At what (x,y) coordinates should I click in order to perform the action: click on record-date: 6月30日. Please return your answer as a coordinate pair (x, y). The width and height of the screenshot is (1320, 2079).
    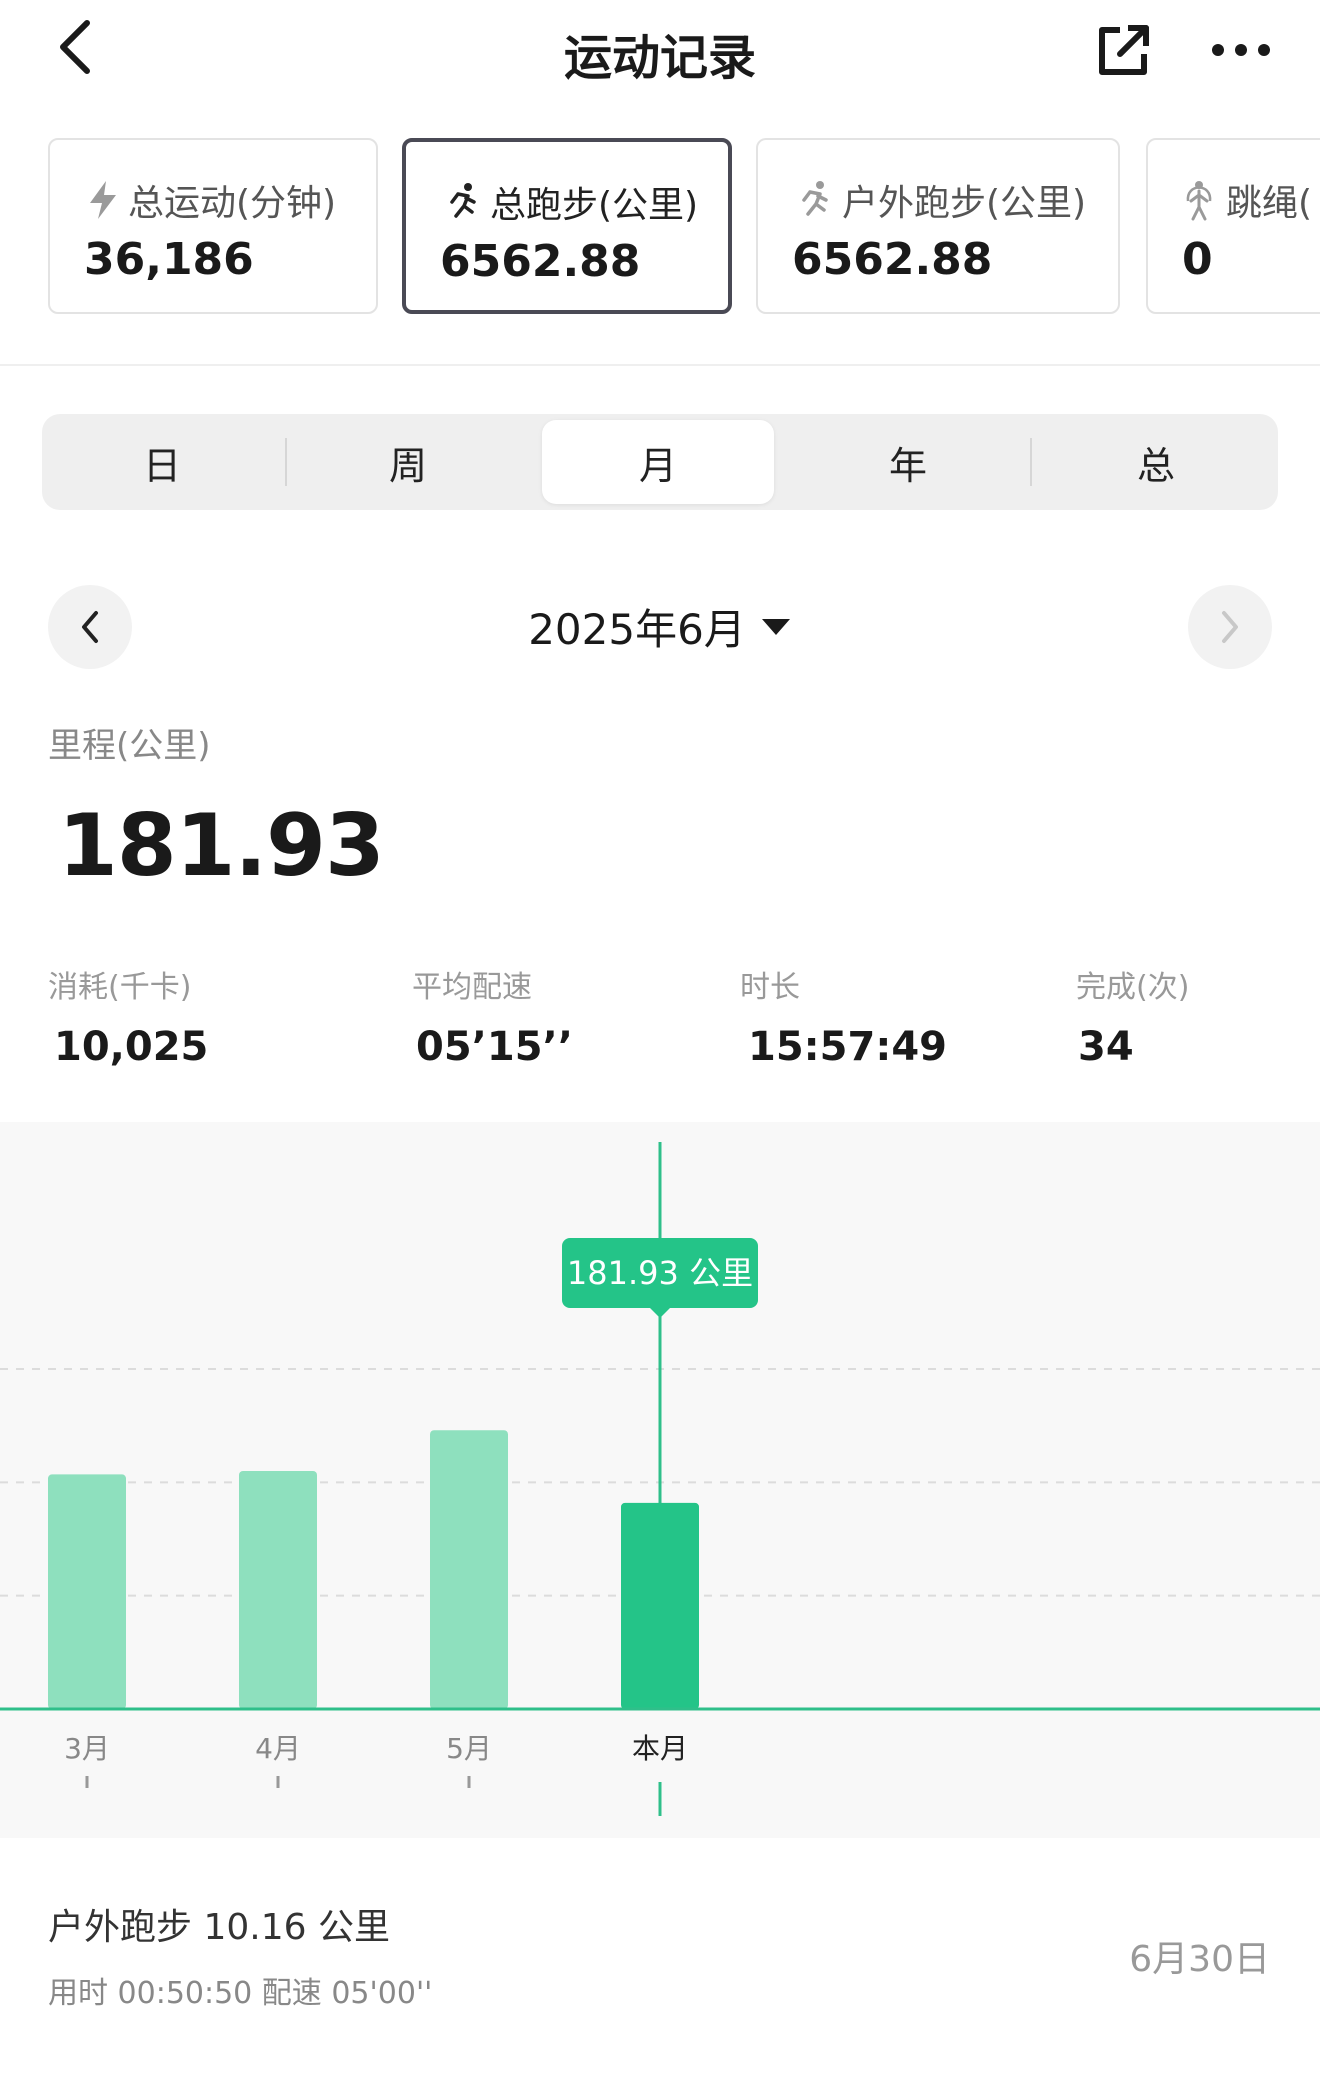
    Looking at the image, I should click on (1199, 1959).